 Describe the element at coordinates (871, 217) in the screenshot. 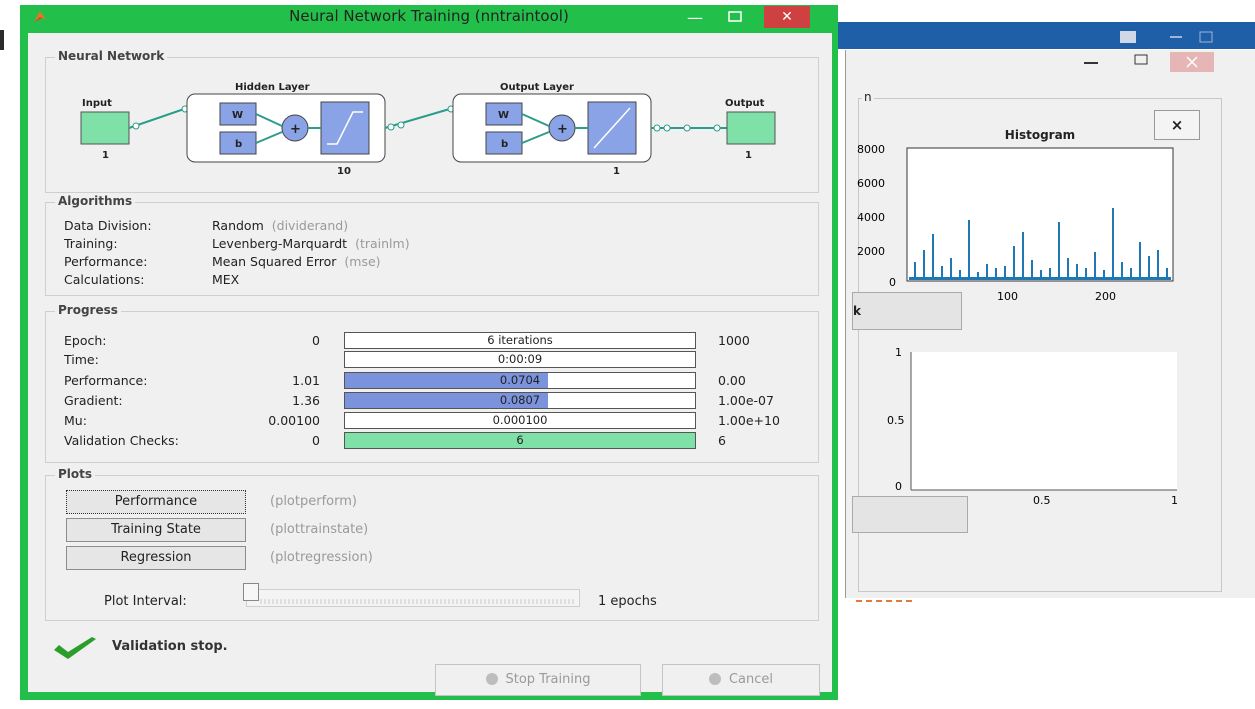

I see `hist-ytick: 4000` at that location.